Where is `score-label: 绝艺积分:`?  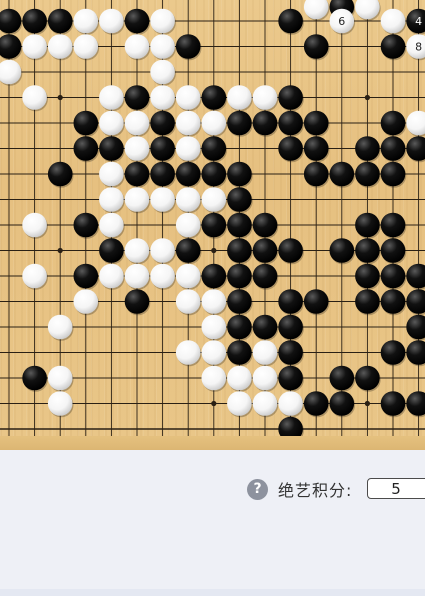
score-label: 绝艺积分: is located at coordinates (315, 490).